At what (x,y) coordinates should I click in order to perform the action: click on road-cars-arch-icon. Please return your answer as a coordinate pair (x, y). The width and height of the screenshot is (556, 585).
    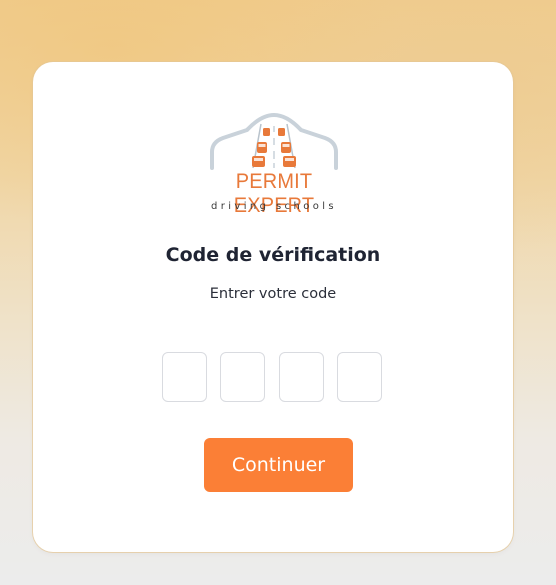
    Looking at the image, I should click on (274, 141).